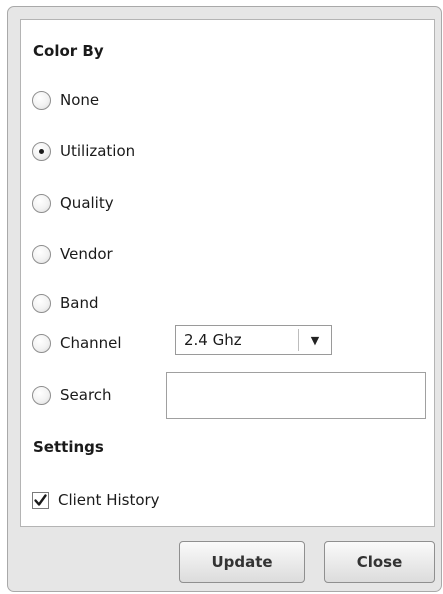 The width and height of the screenshot is (443, 594). I want to click on radio-quality-button, so click(41, 203).